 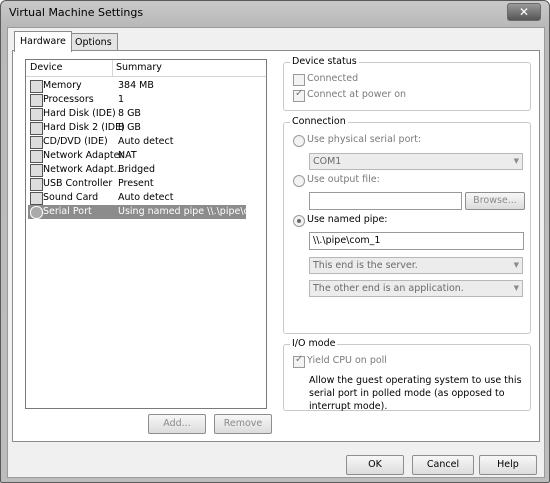 I want to click on device-row: Memory 384 MB, so click(x=137, y=86).